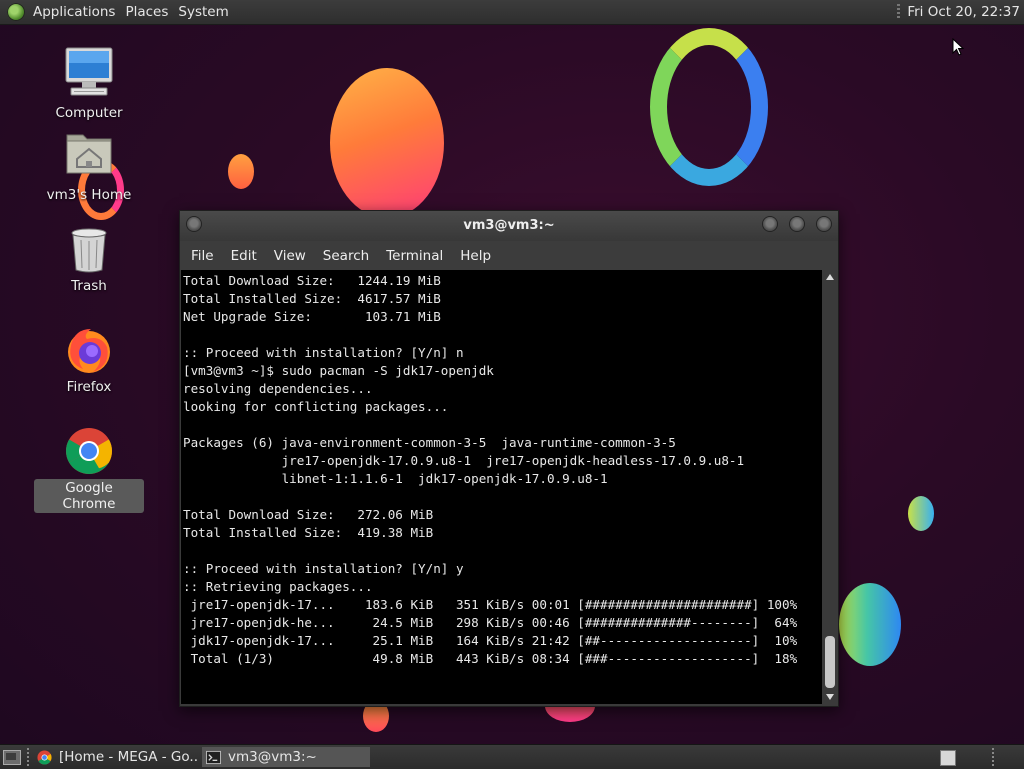  Describe the element at coordinates (291, 256) in the screenshot. I see `menu-view: View` at that location.